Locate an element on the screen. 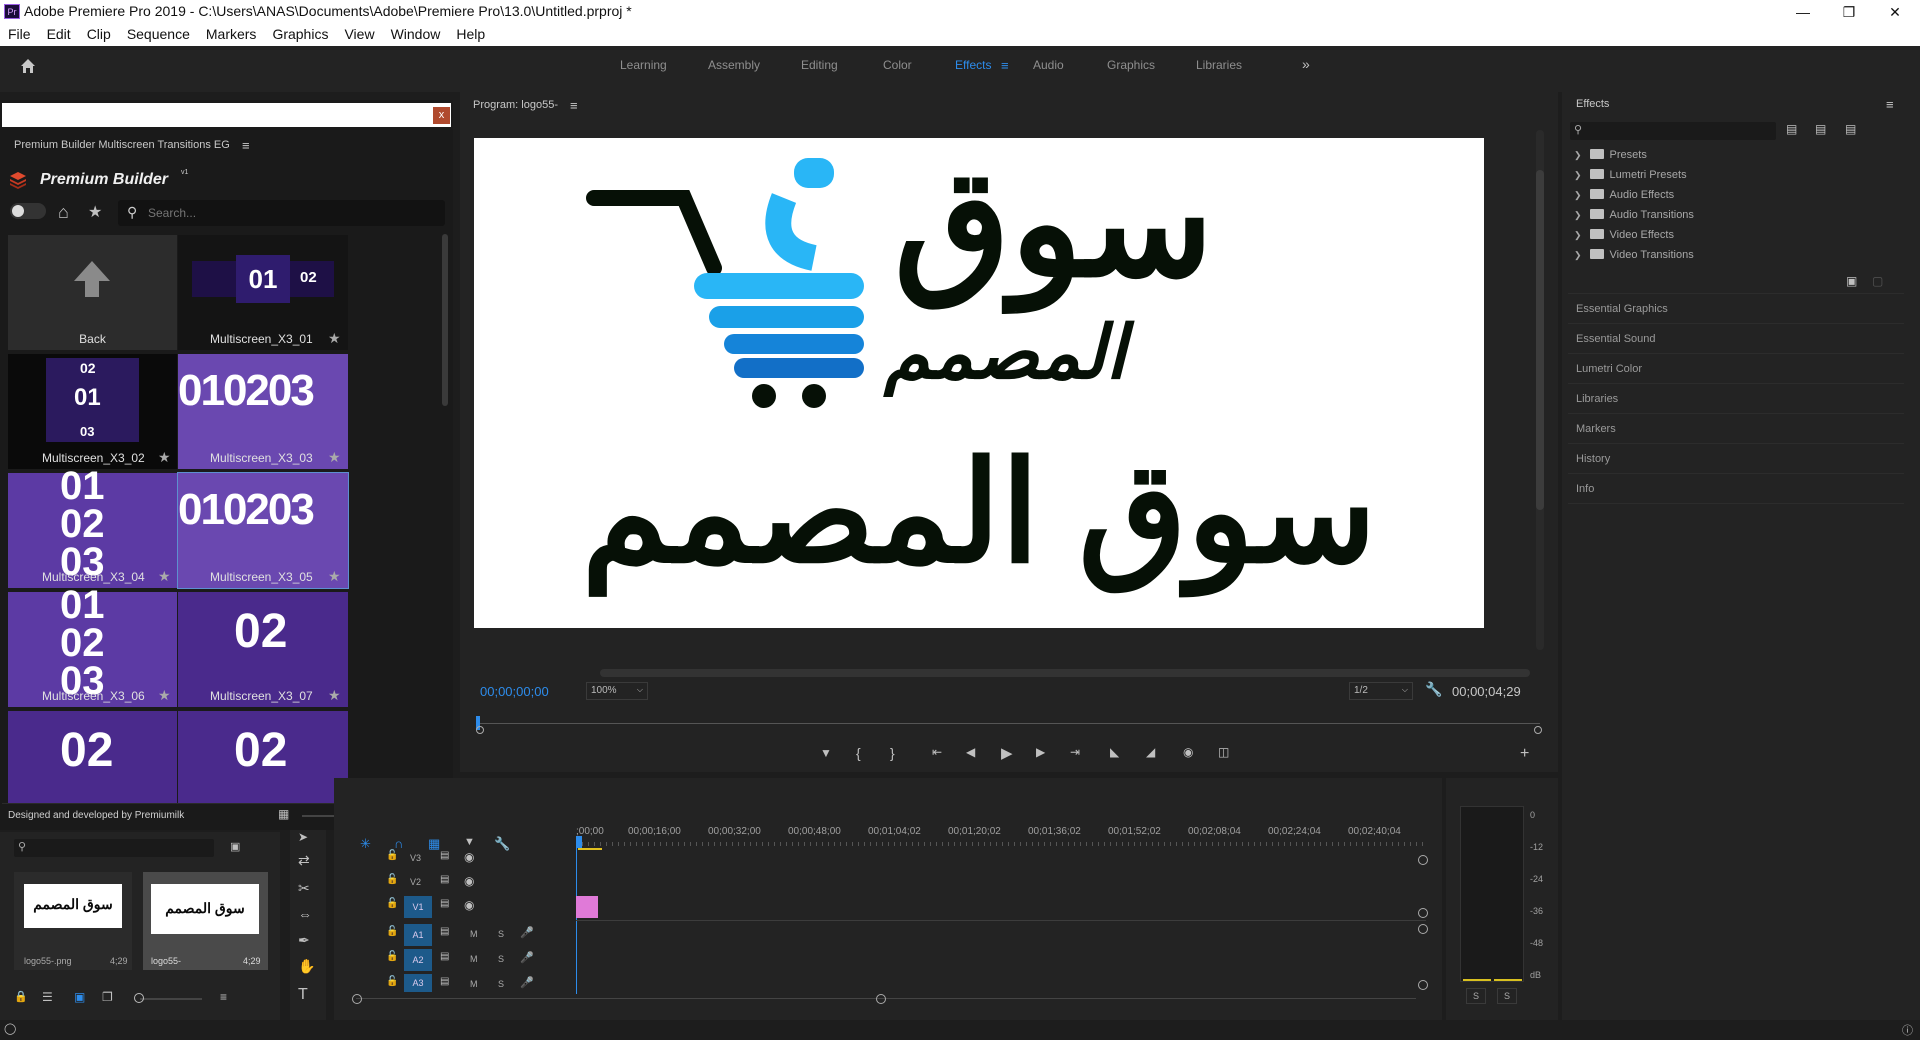  plugin-tile: 02 01 03 Multiscreen_X3_02 ★ is located at coordinates (92, 411).